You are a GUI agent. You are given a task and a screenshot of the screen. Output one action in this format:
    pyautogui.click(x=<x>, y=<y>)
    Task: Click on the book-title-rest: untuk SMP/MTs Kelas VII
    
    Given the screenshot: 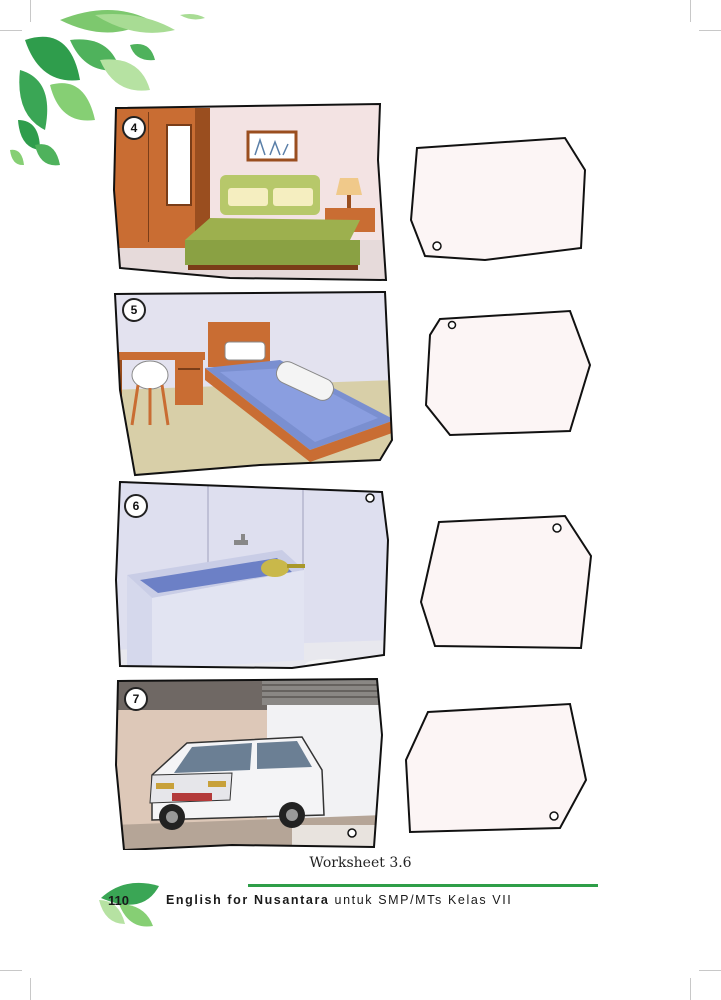 What is the action you would take?
    pyautogui.click(x=421, y=900)
    